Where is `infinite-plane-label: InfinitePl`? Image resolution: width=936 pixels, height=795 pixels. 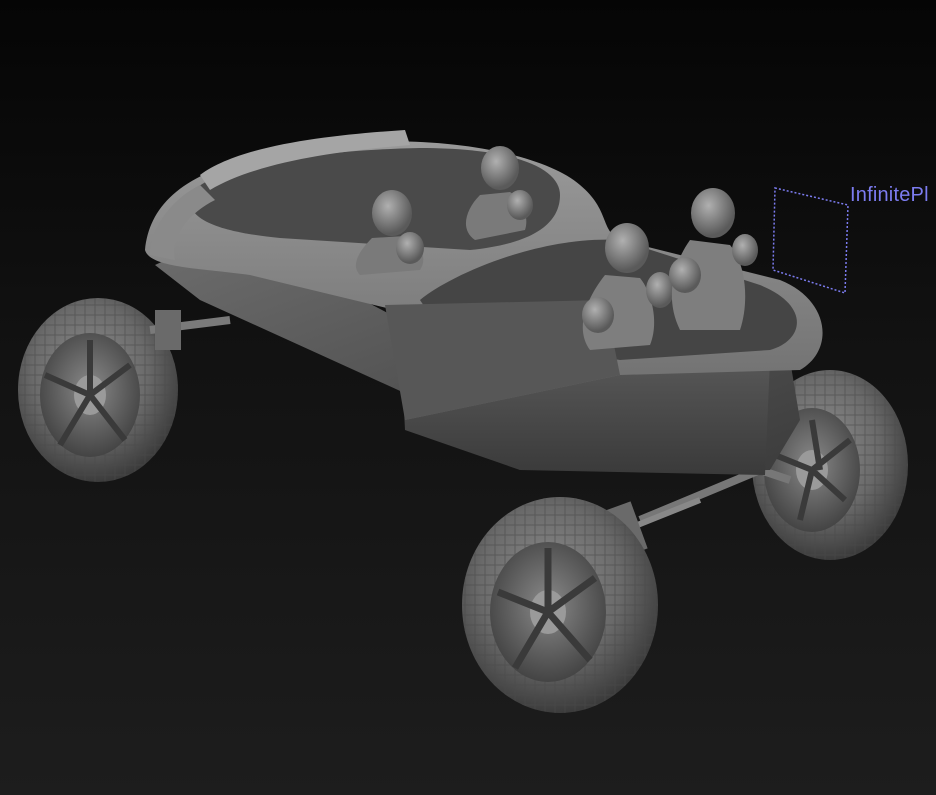 infinite-plane-label: InfinitePl is located at coordinates (889, 195).